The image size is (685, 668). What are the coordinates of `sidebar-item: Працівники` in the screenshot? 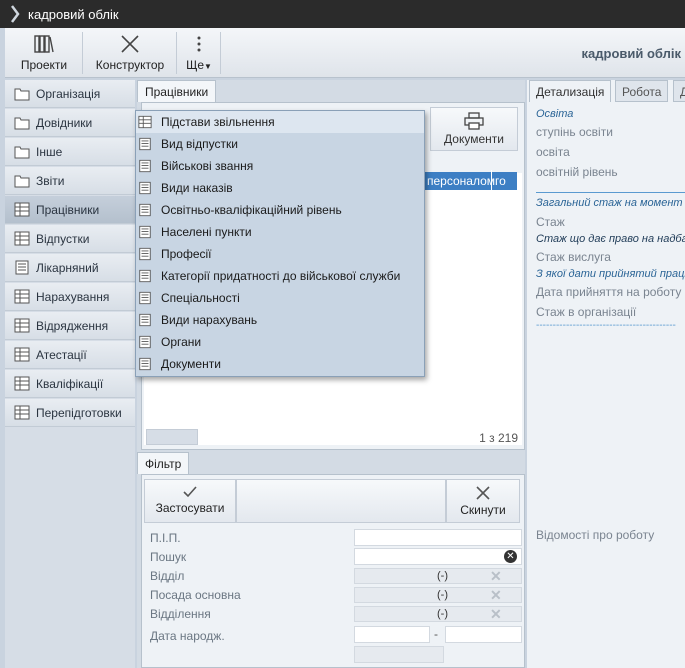 It's located at (70, 210).